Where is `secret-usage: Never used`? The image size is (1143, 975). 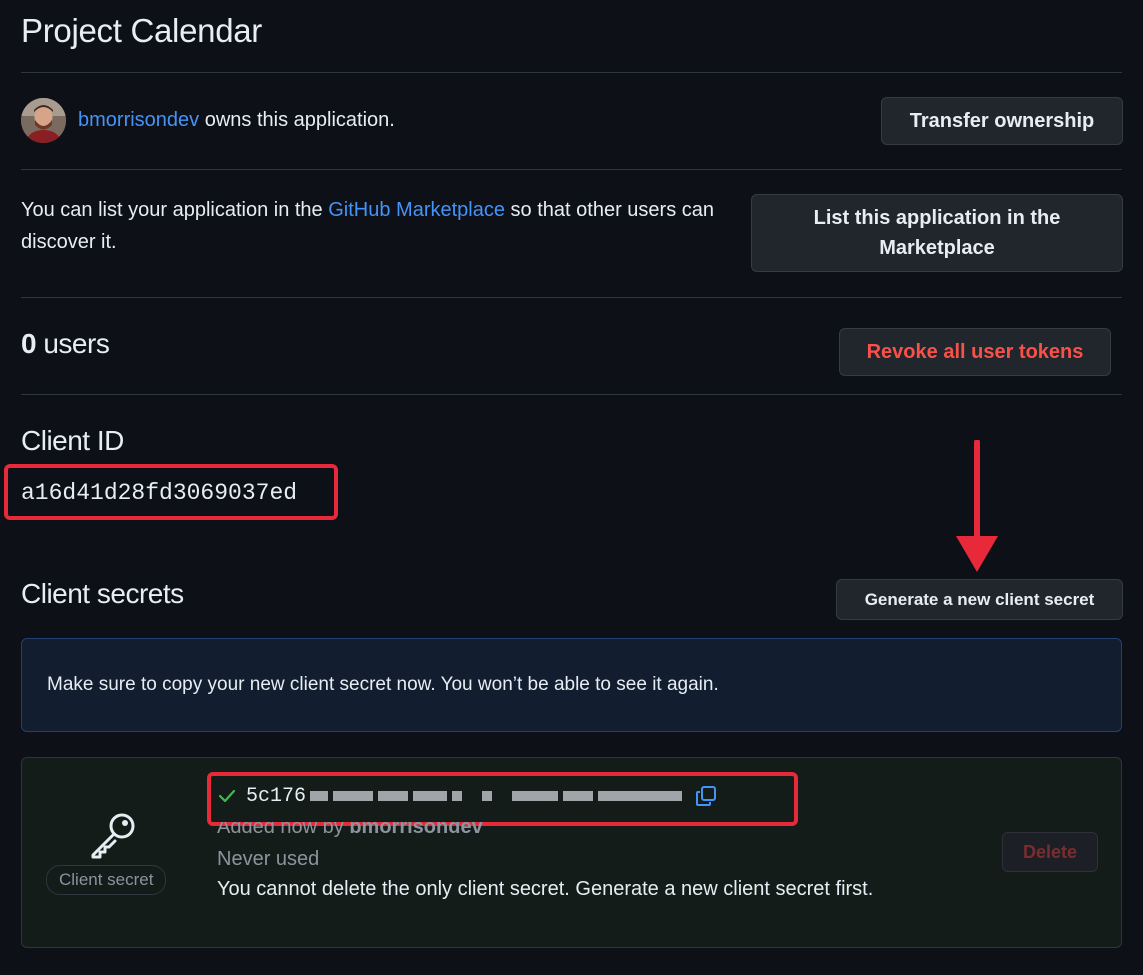
secret-usage: Never used is located at coordinates (268, 859).